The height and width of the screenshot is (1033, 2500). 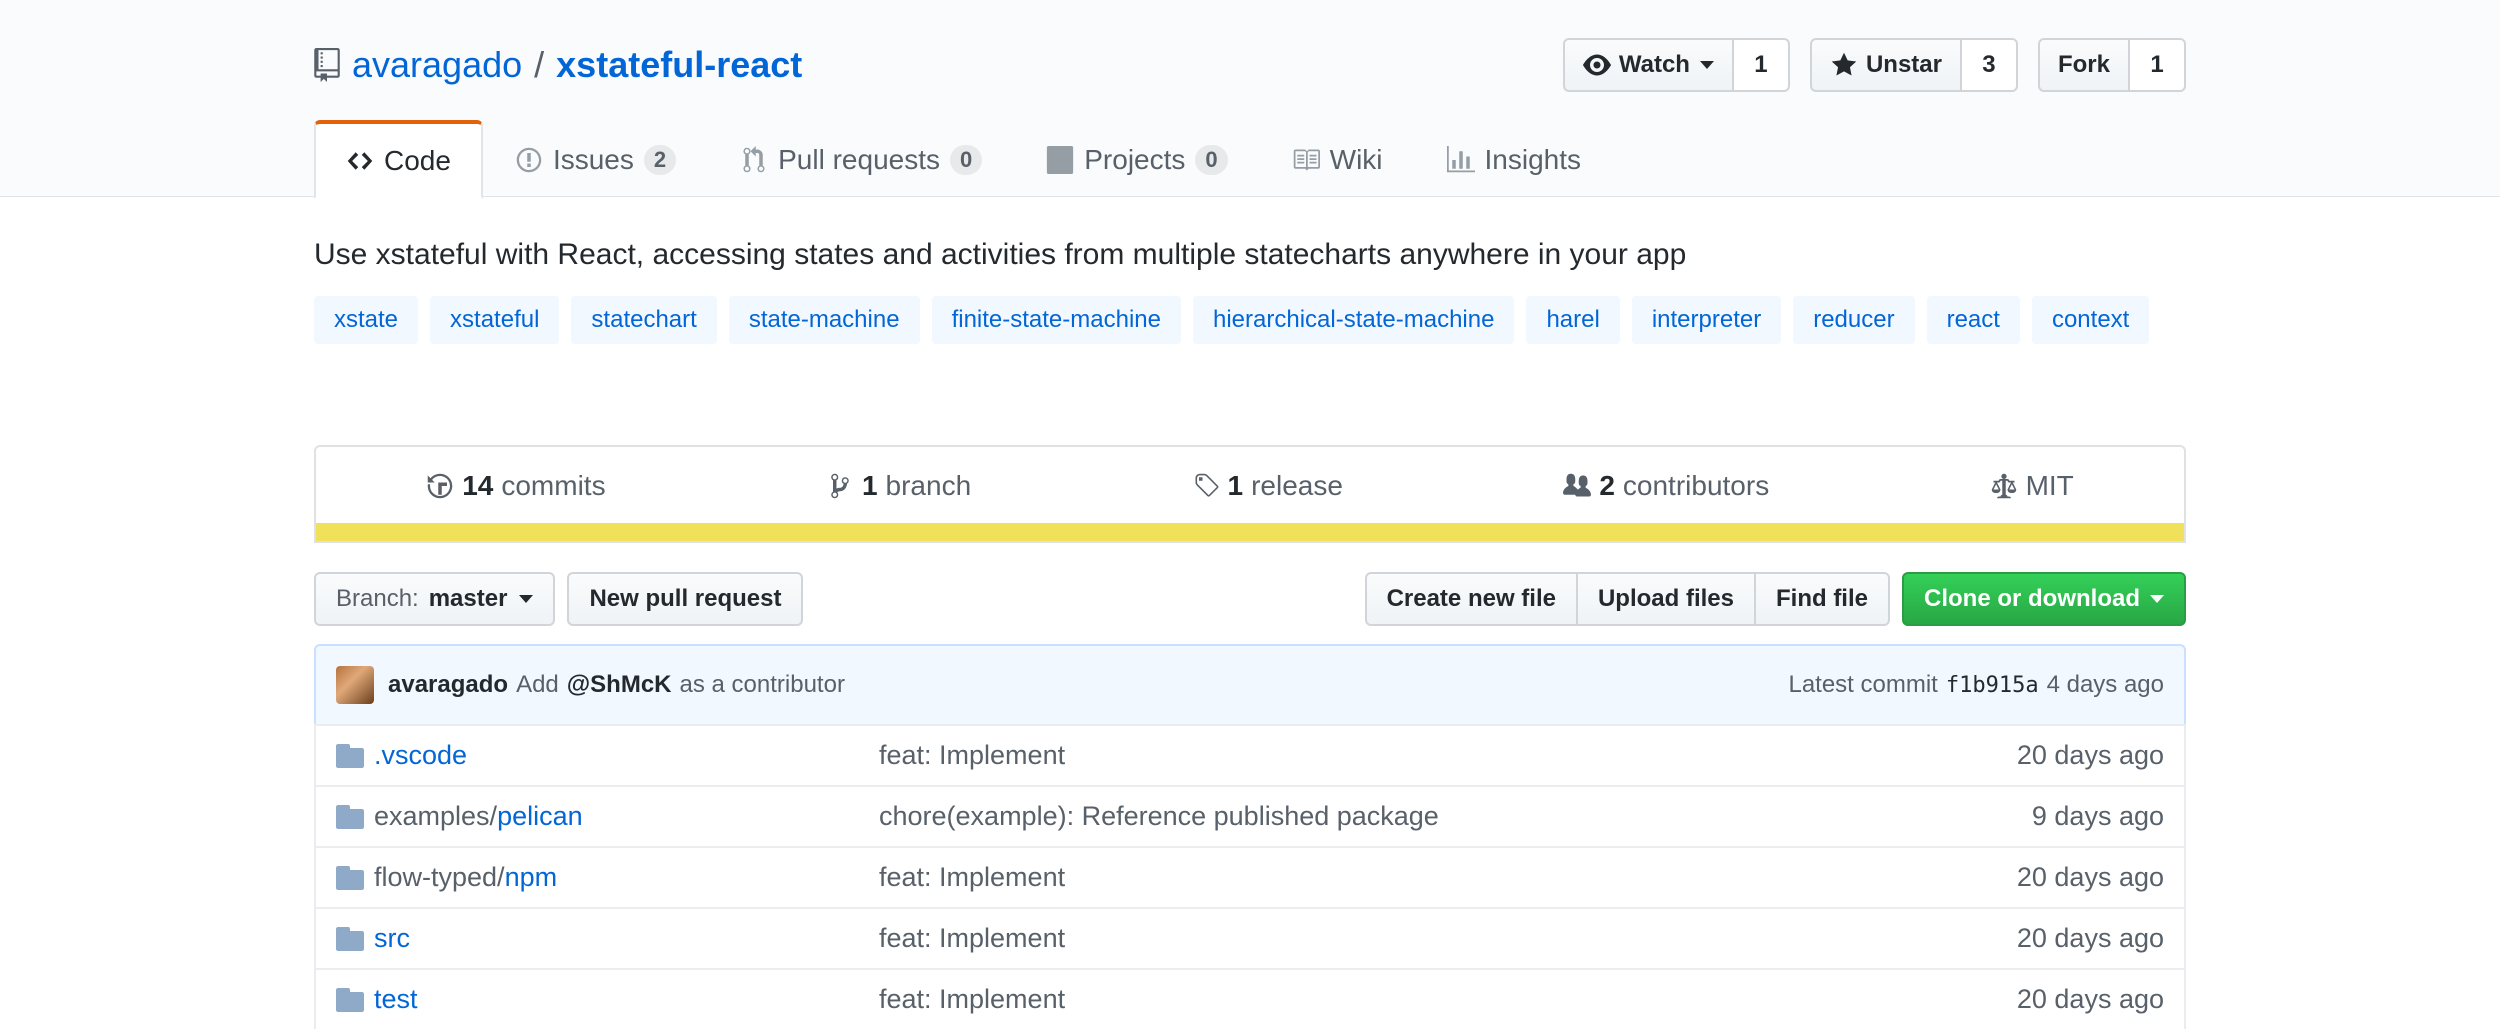 What do you see at coordinates (355, 685) in the screenshot?
I see `avatar` at bounding box center [355, 685].